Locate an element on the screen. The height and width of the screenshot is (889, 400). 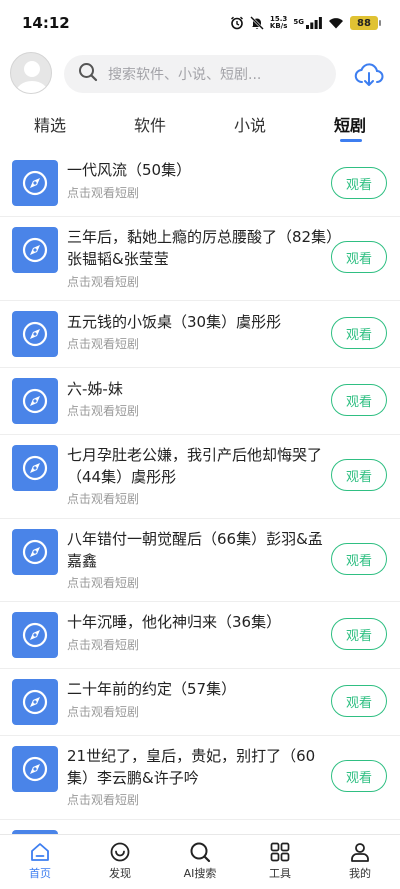
nav-me-label: 我的 is located at coordinates (360, 873).